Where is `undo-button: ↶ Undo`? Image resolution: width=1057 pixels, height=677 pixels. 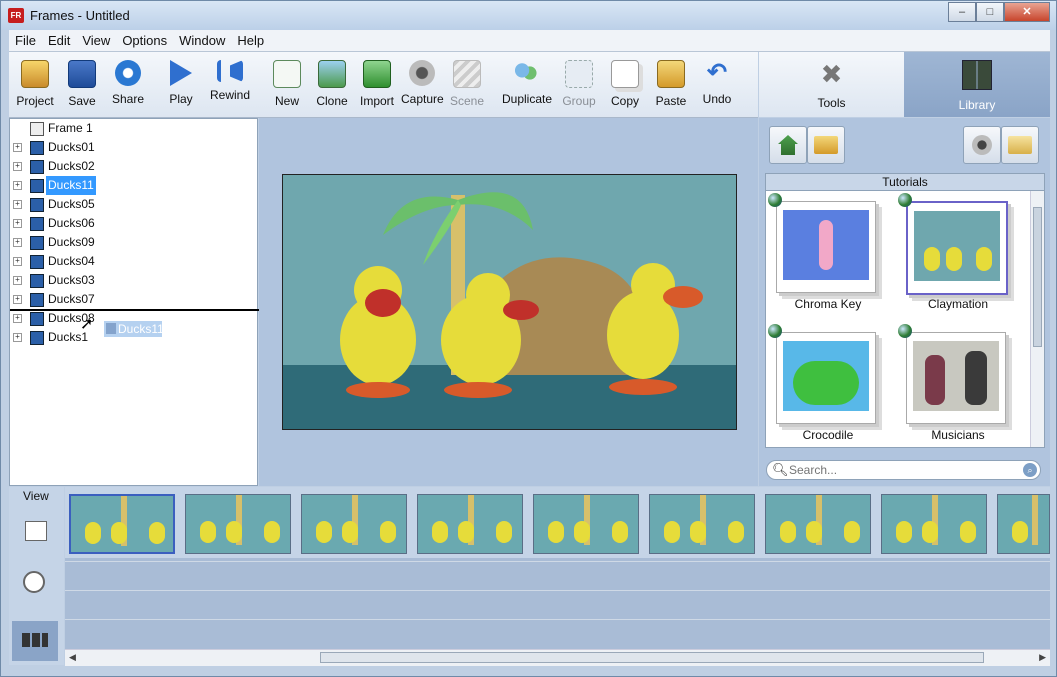
undo-button: ↶ Undo is located at coordinates (717, 81).